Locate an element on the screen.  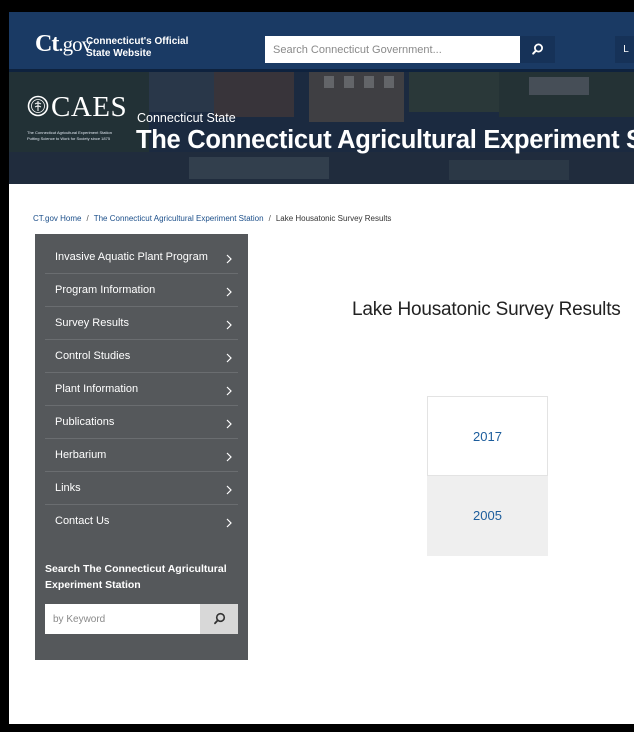
banner-kicker: Connecticut State is located at coordinates (186, 118).